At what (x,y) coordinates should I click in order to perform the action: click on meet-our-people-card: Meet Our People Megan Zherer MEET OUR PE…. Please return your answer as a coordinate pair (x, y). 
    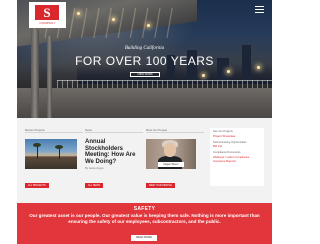
    Looking at the image, I should click on (175, 158).